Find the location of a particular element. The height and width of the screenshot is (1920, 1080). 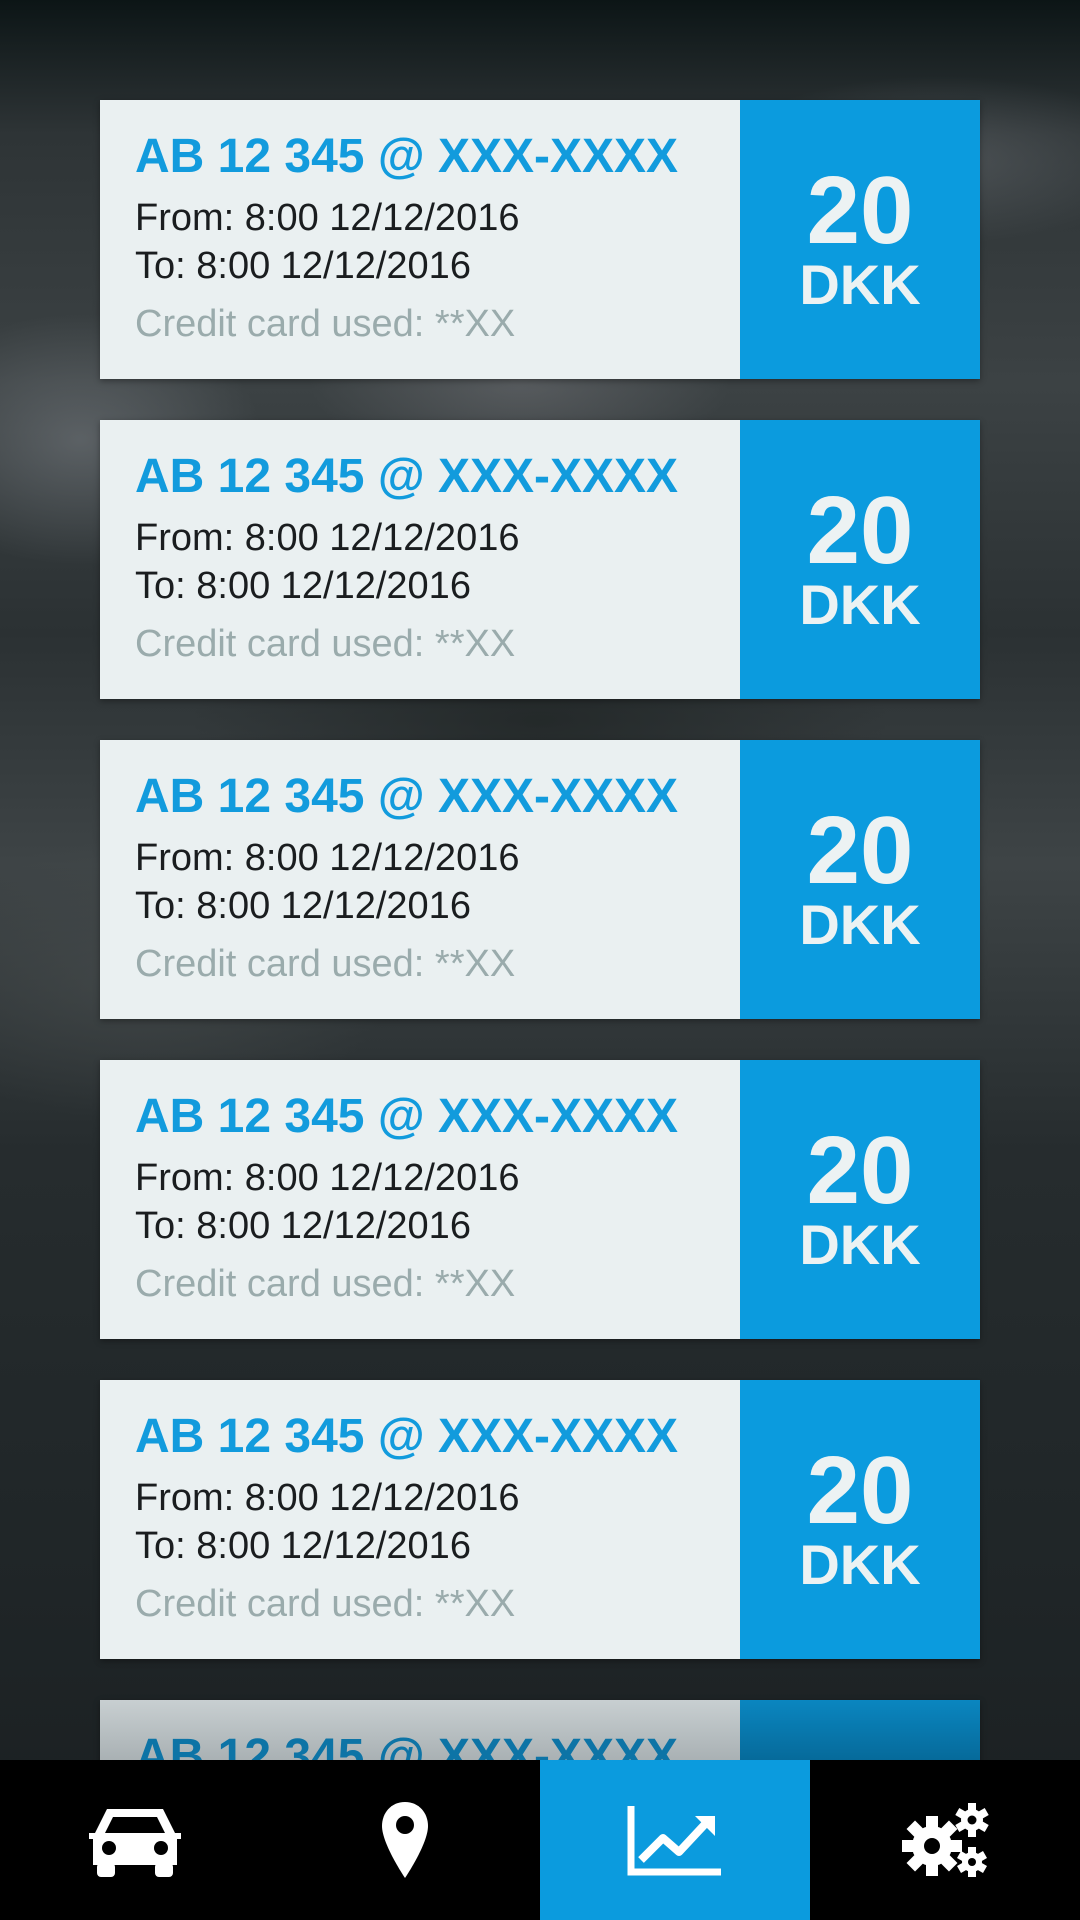

nav-locations is located at coordinates (405, 1840).